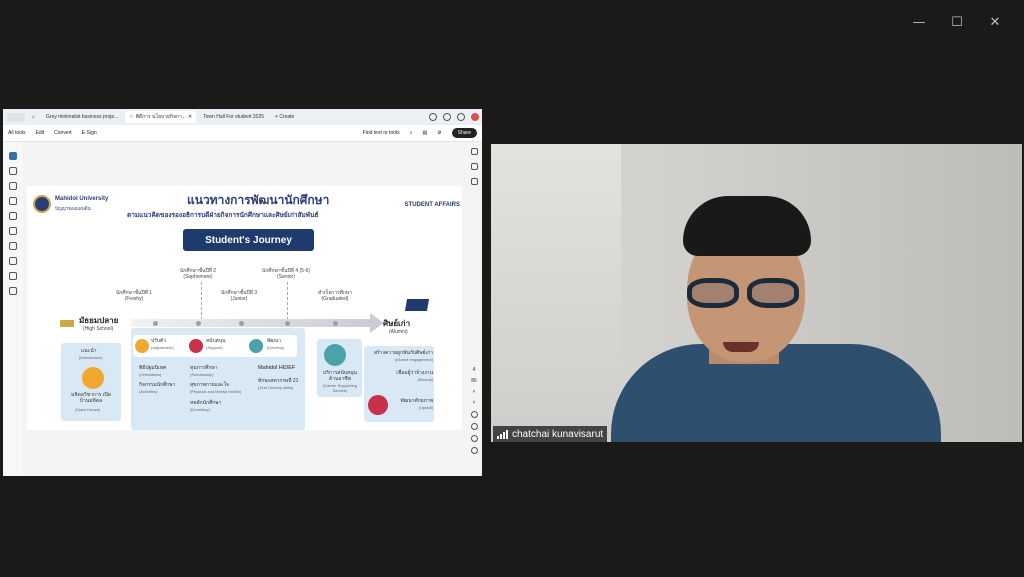 This screenshot has width=1024, height=577. Describe the element at coordinates (202, 374) in the screenshot. I see `item-scholarship-sub: (Scholarship)` at that location.